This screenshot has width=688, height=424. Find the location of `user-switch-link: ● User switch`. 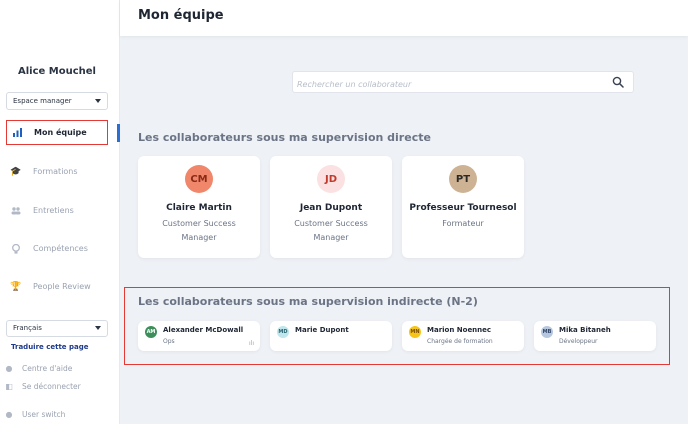

user-switch-link: ● User switch is located at coordinates (35, 414).